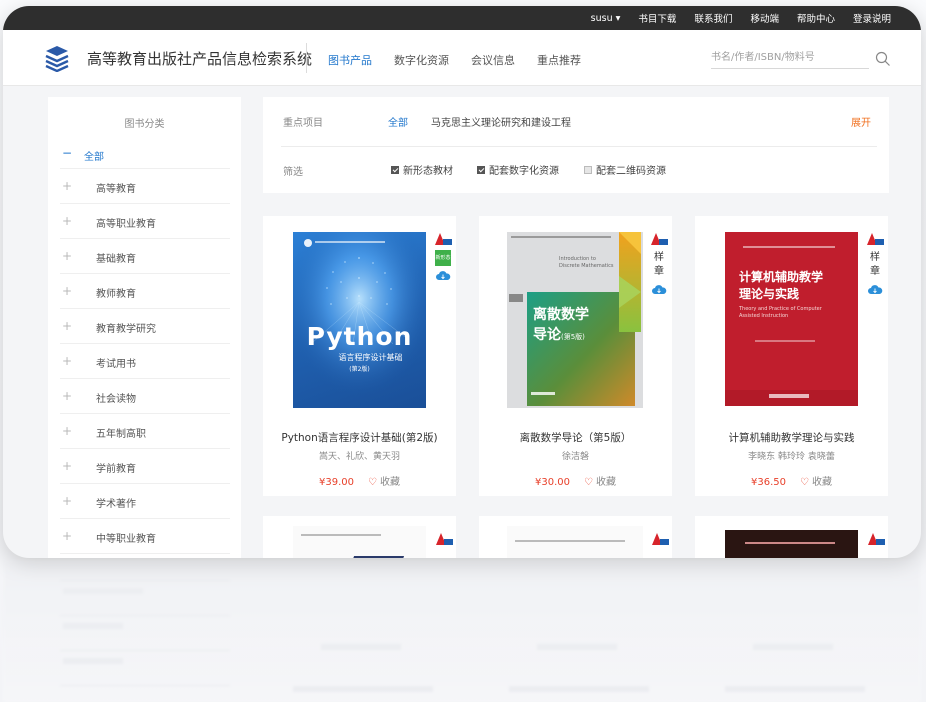 Image resolution: width=926 pixels, height=702 pixels. Describe the element at coordinates (145, 431) in the screenshot. I see `category-item: + 五年制高职` at that location.